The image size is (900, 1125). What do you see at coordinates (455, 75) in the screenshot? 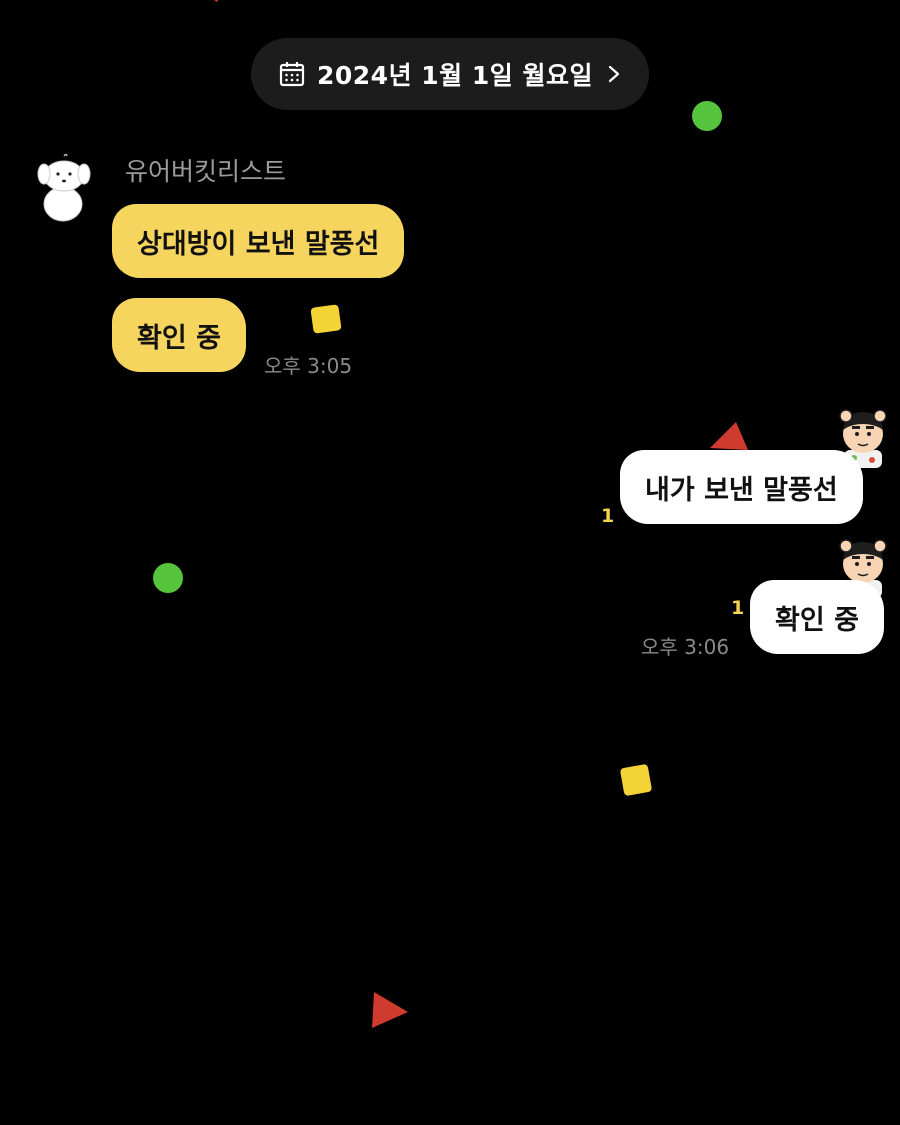
I see `date-label: 2024년 1월 1일 월요일` at bounding box center [455, 75].